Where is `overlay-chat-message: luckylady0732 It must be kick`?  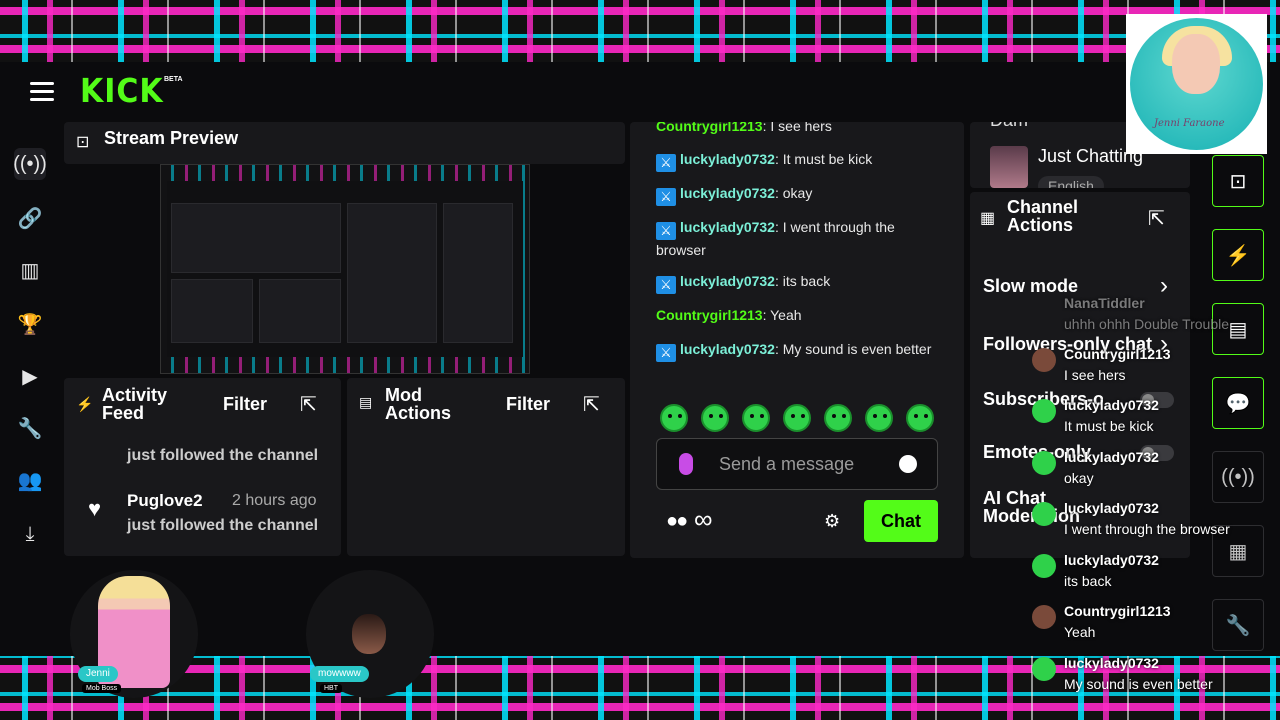
overlay-chat-message: luckylady0732 It must be kick is located at coordinates (1152, 417).